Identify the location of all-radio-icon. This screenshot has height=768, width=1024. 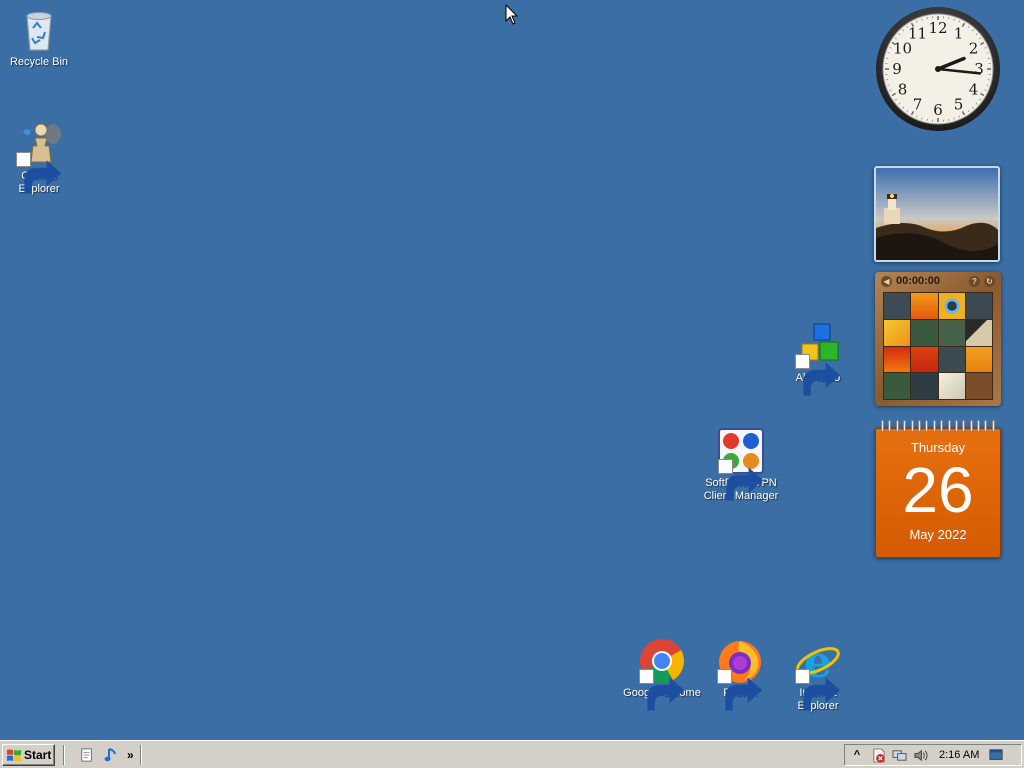
(818, 359).